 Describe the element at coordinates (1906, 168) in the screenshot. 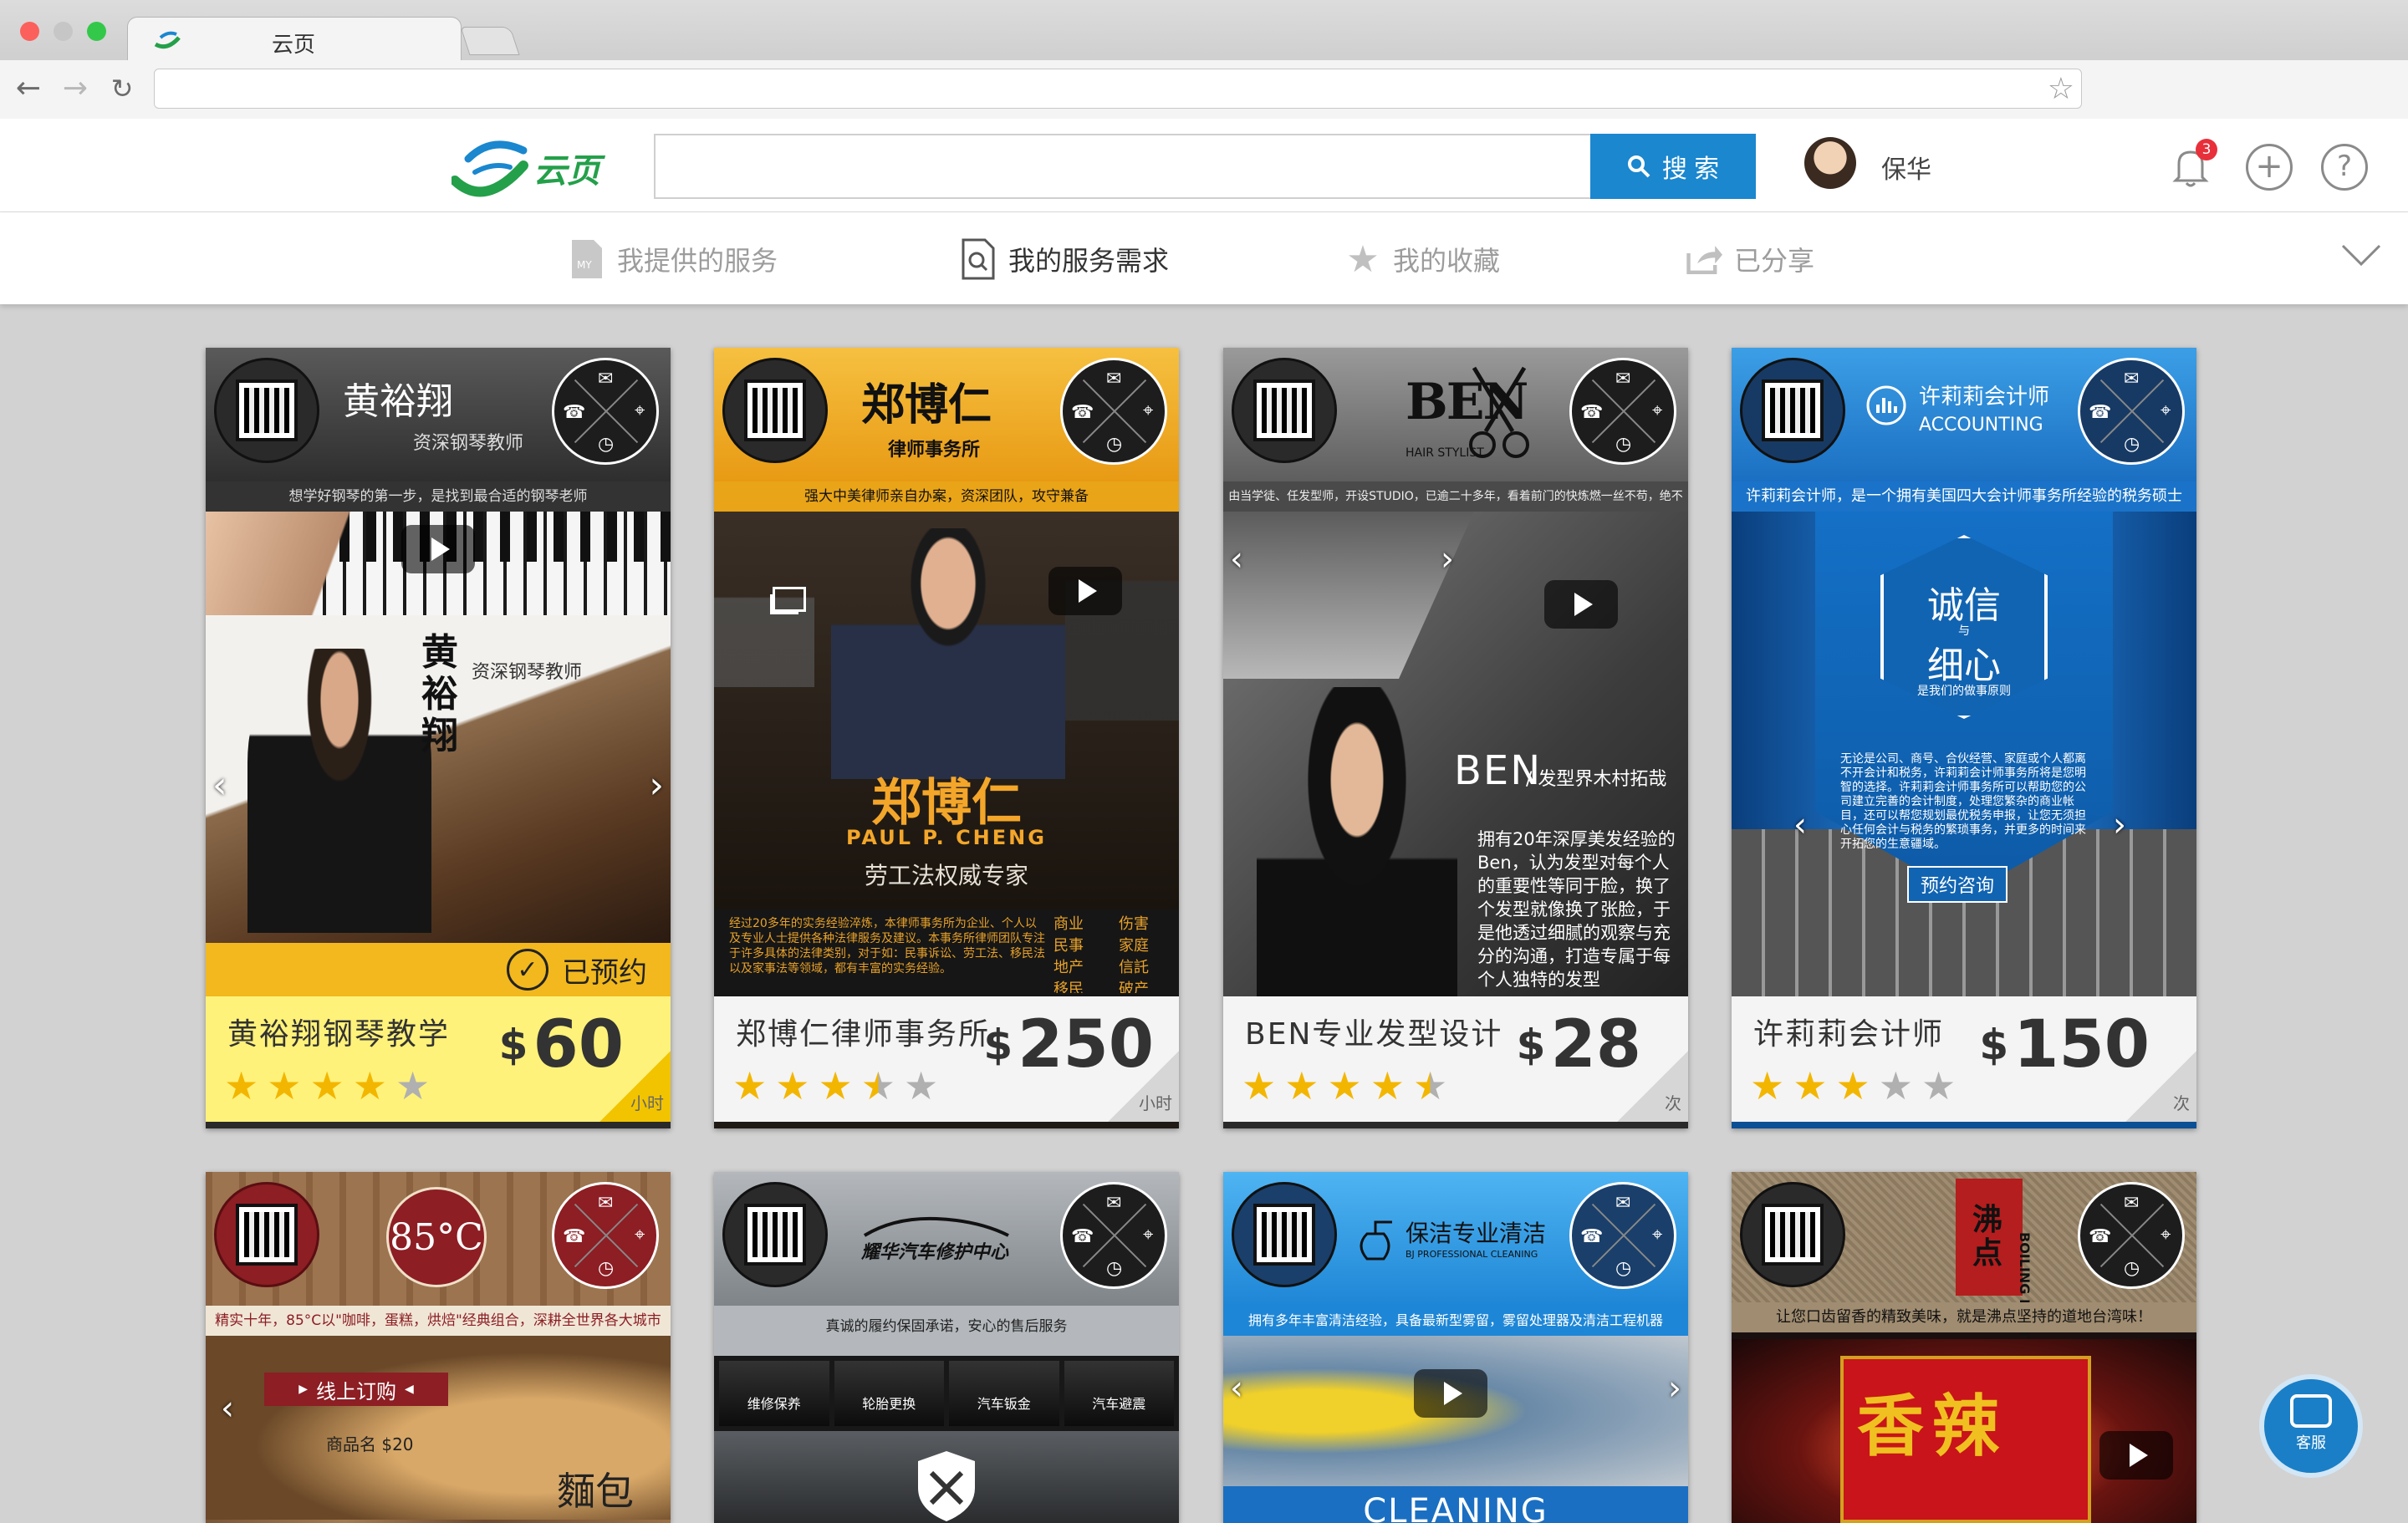

I see `user-name: 保华` at that location.